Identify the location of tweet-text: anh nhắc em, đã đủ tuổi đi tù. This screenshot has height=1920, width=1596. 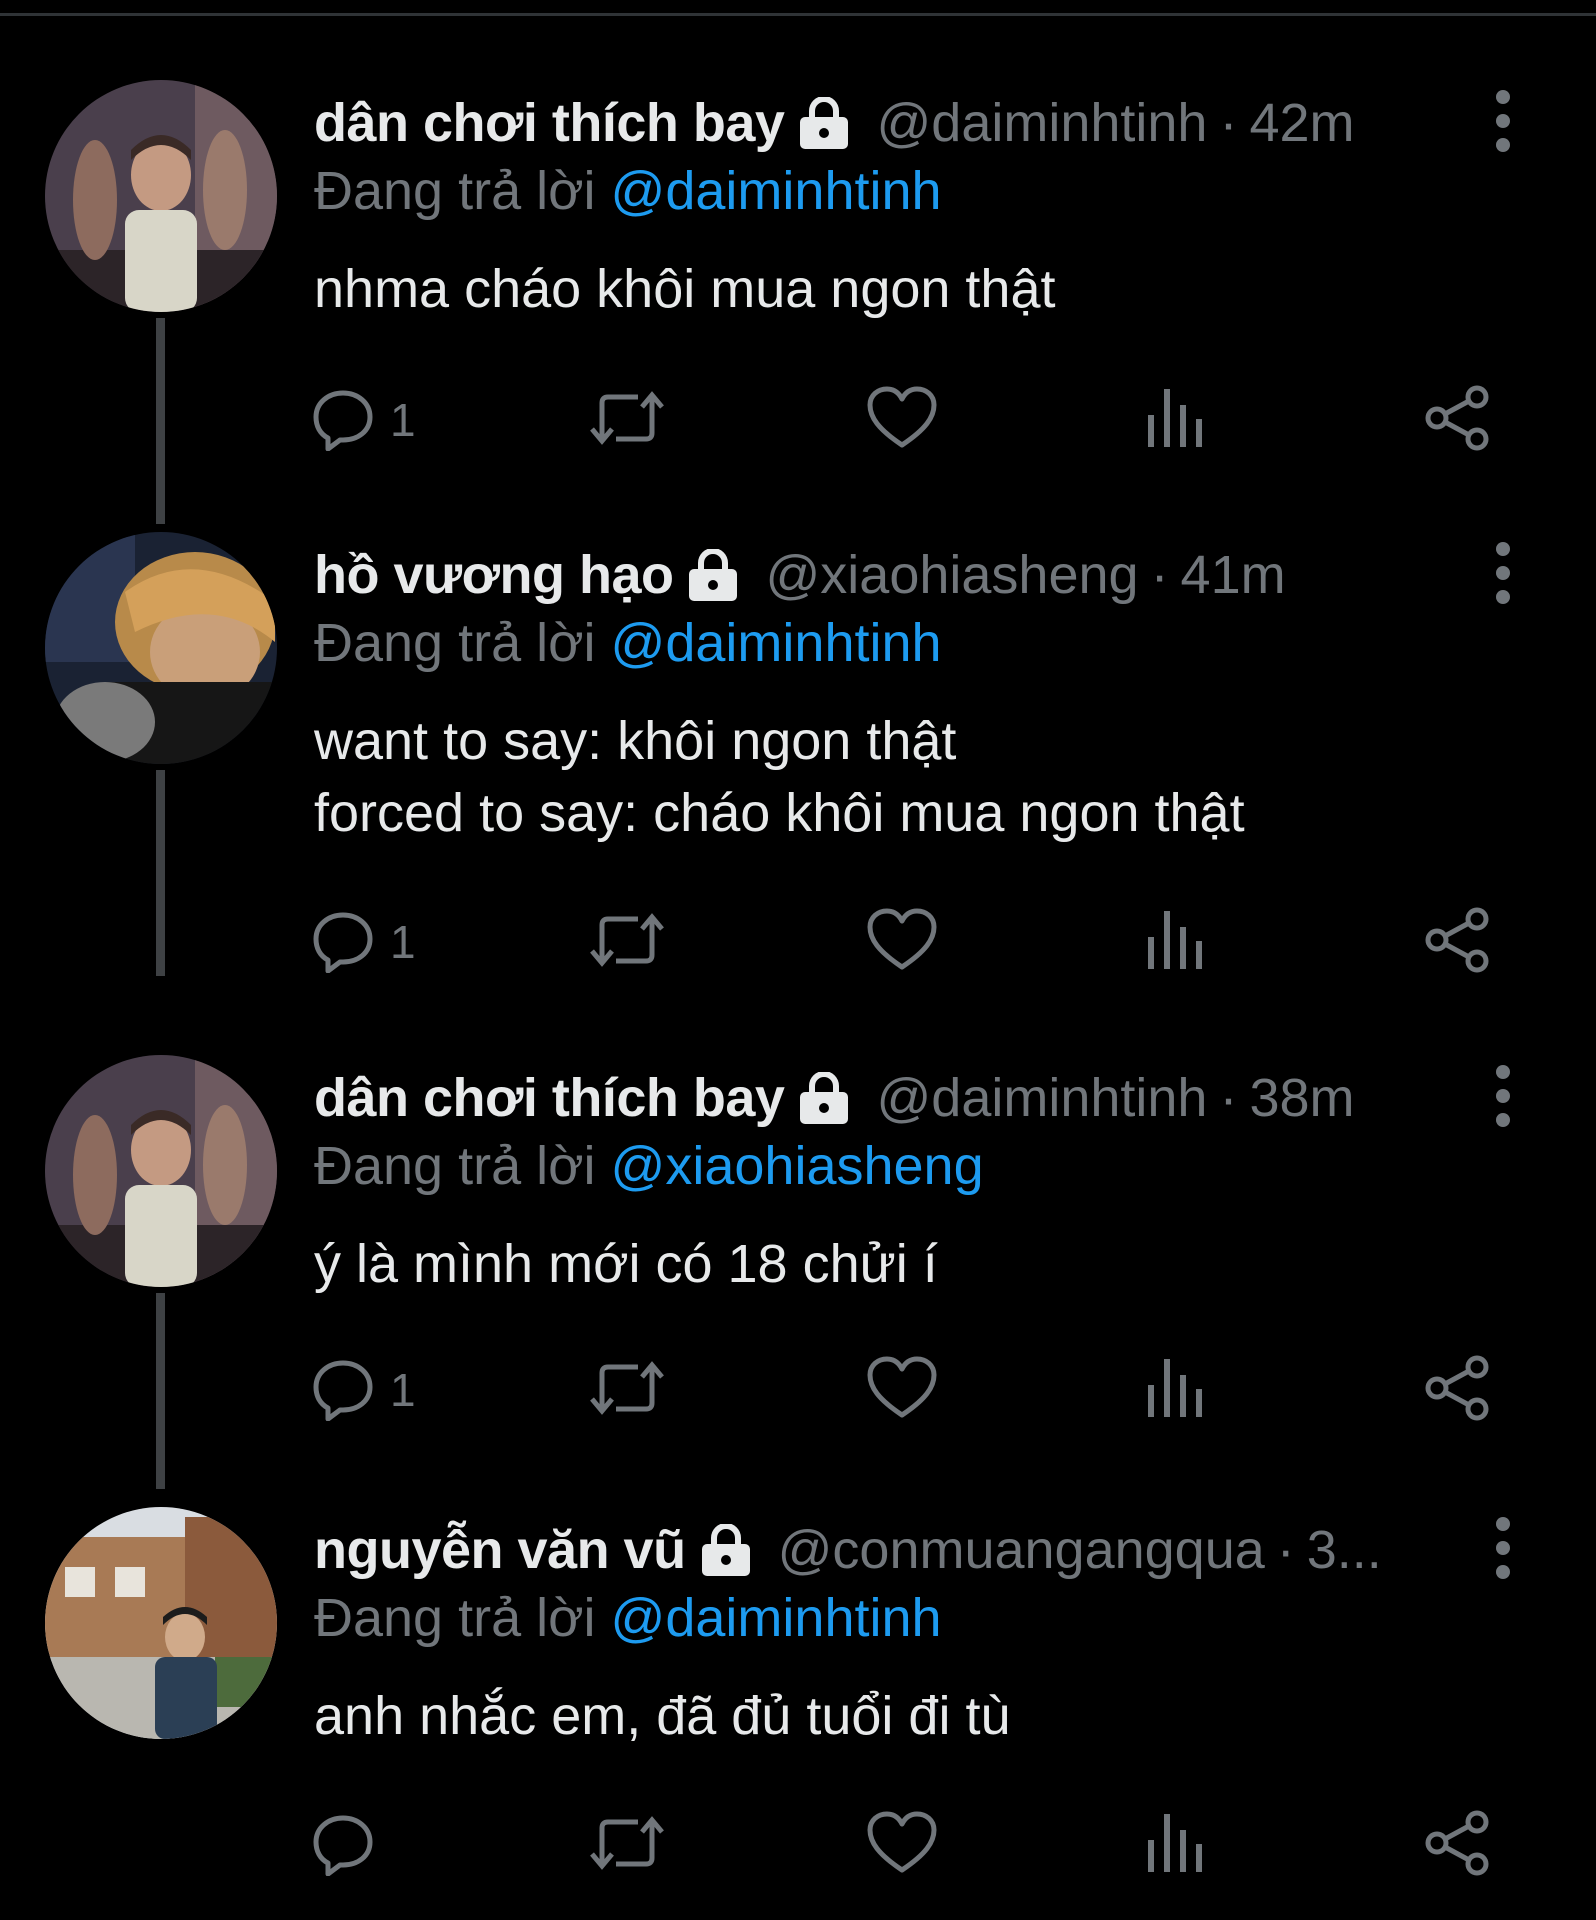
(662, 1716).